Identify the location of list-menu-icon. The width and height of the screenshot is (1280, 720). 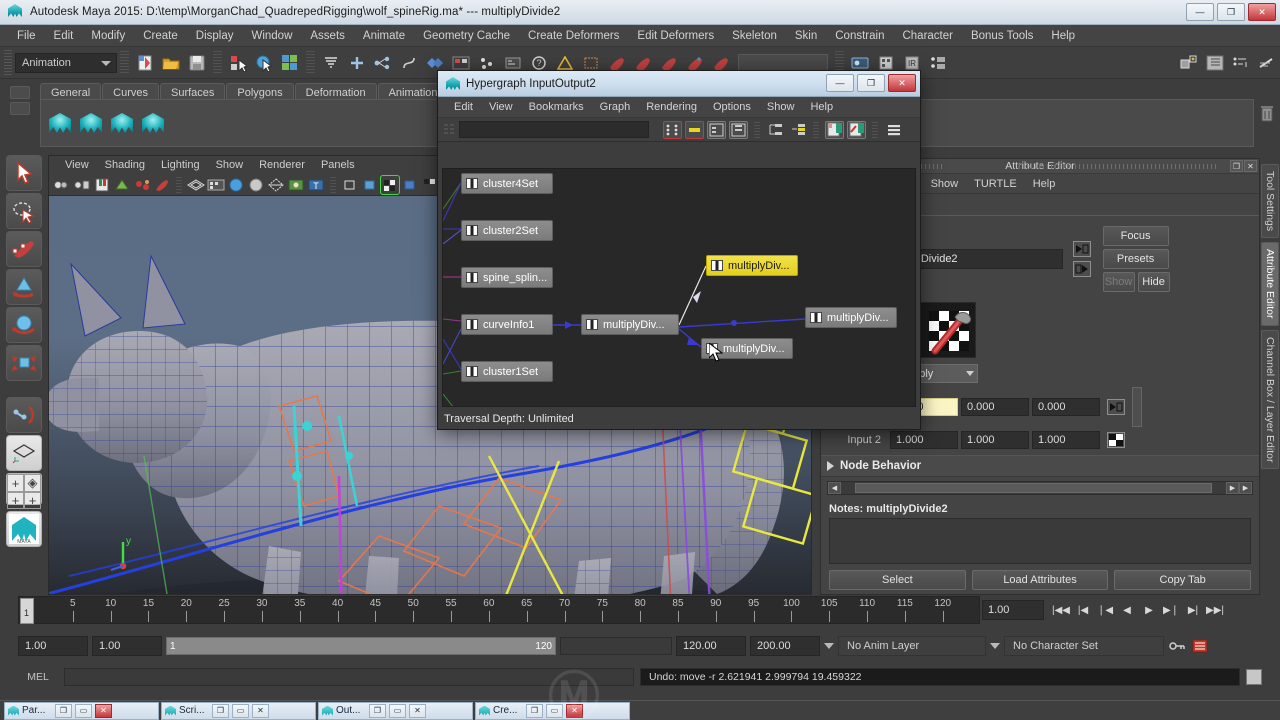
(893, 130).